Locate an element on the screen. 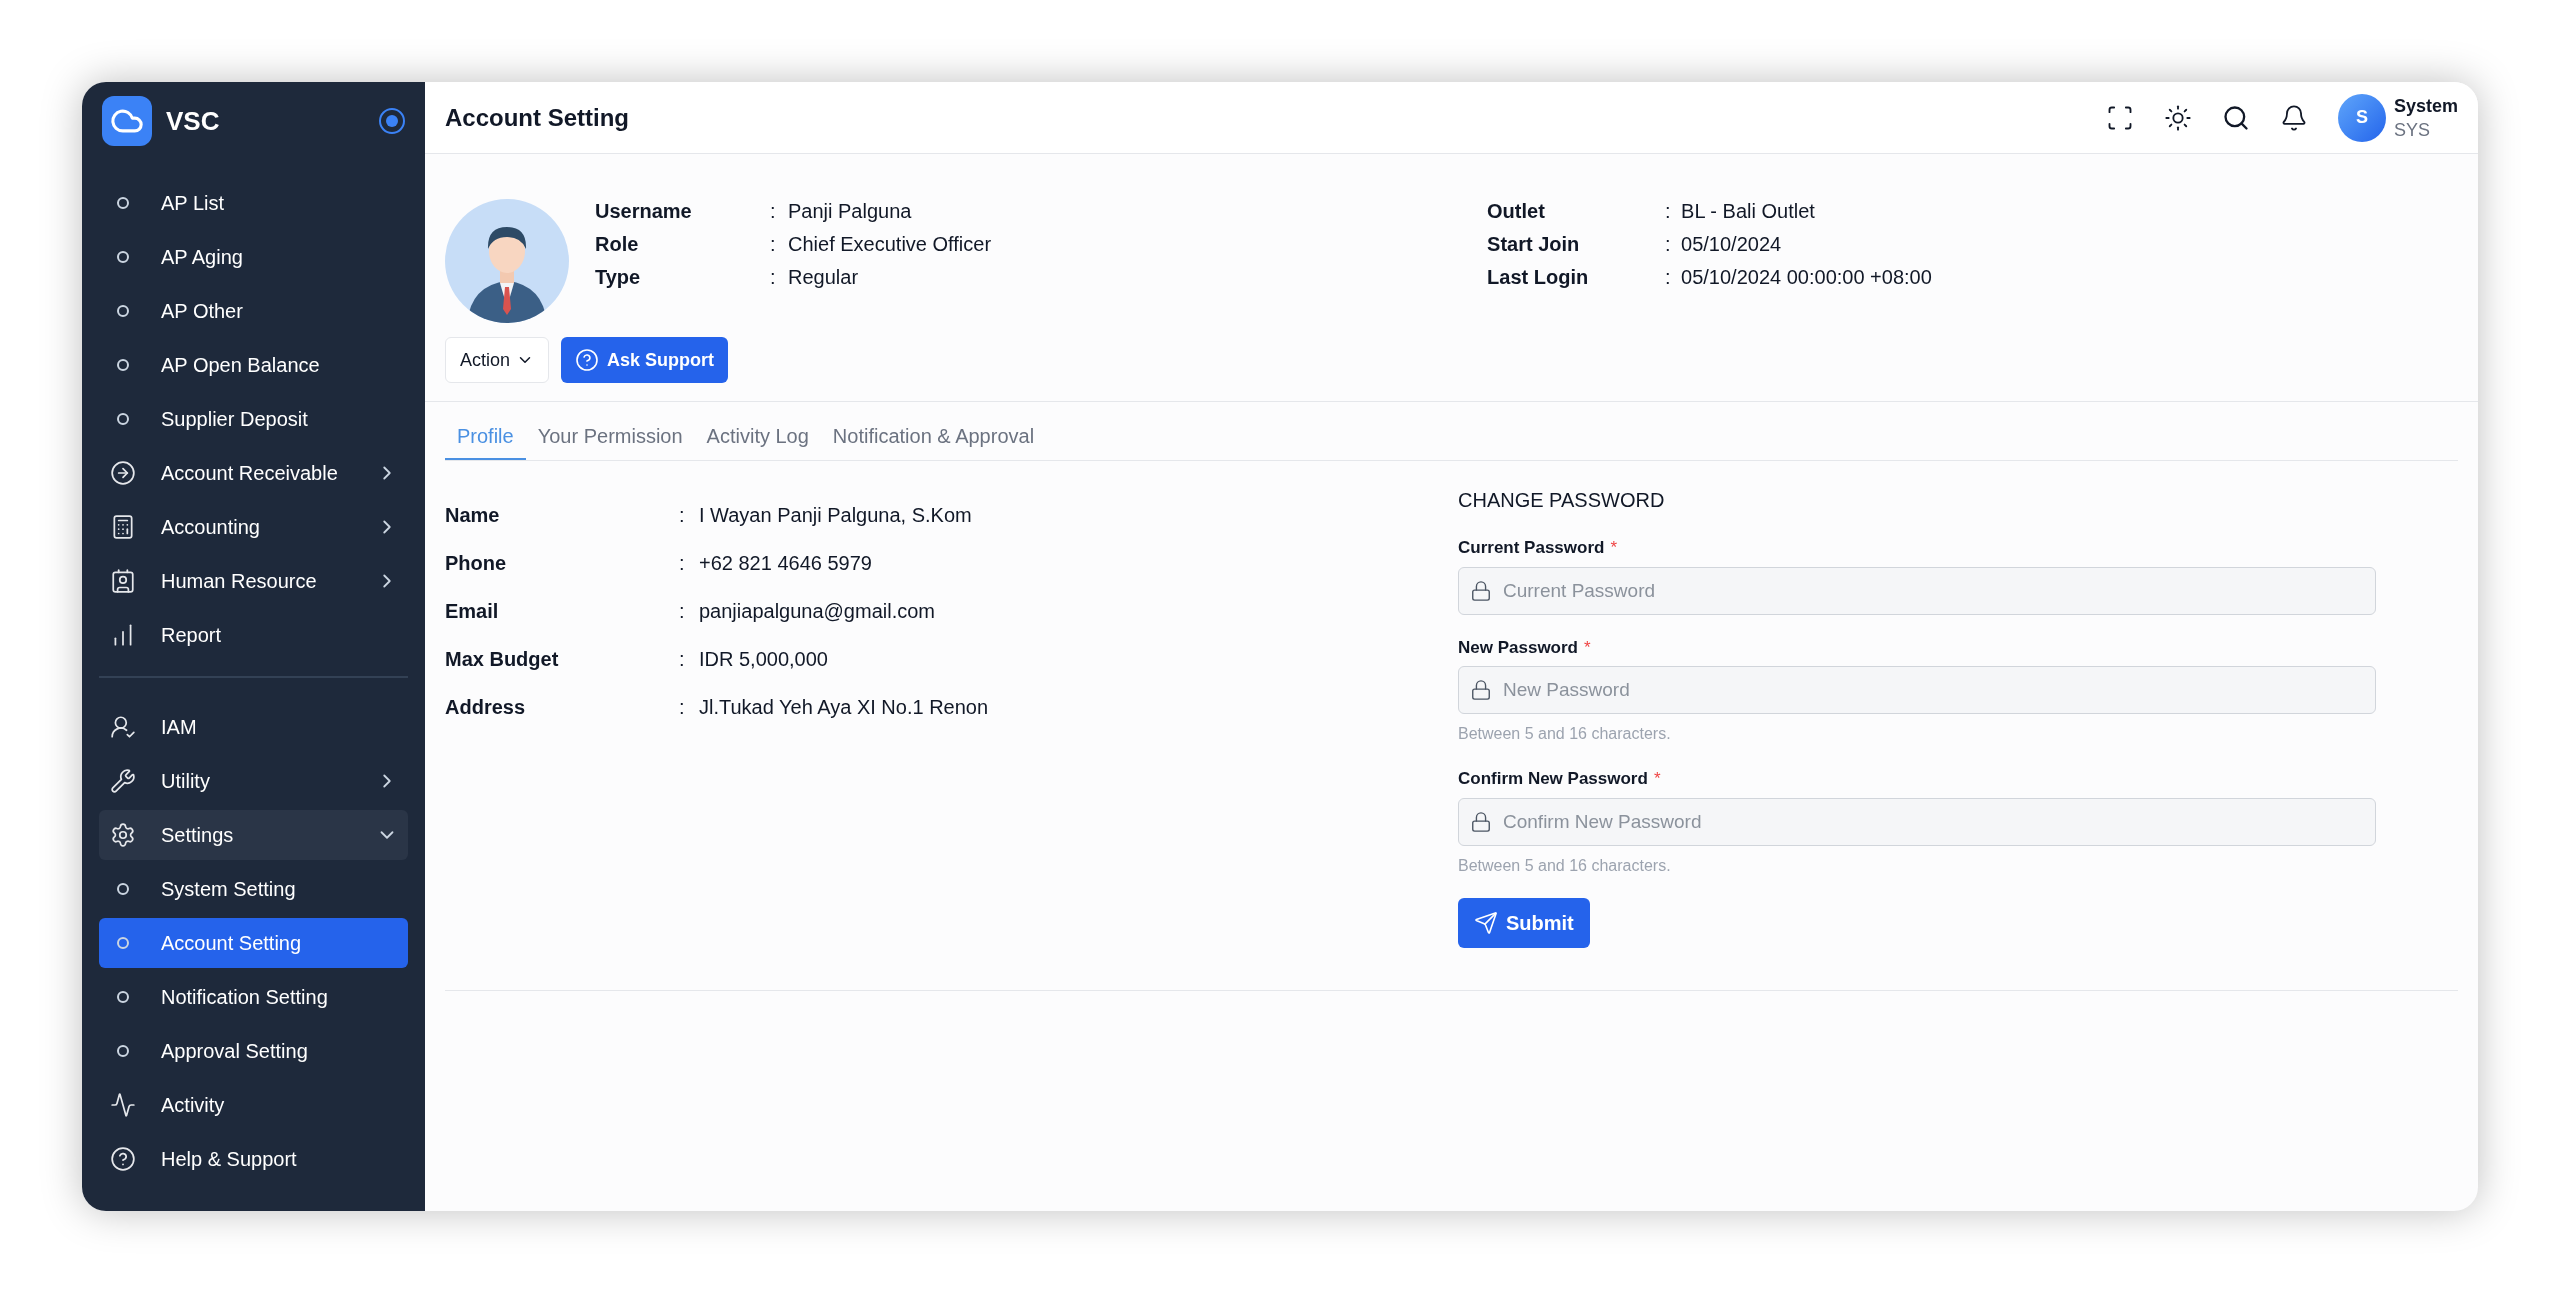 The image size is (2560, 1293). sidebar-item: AP Other is located at coordinates (253, 311).